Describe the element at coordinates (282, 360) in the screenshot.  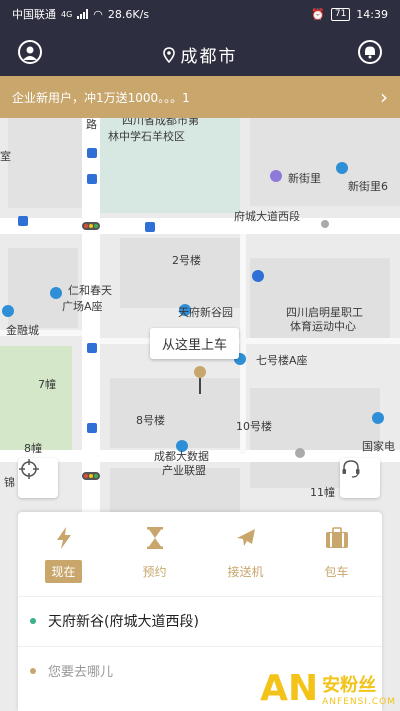
I see `map-label: 七号楼A座` at that location.